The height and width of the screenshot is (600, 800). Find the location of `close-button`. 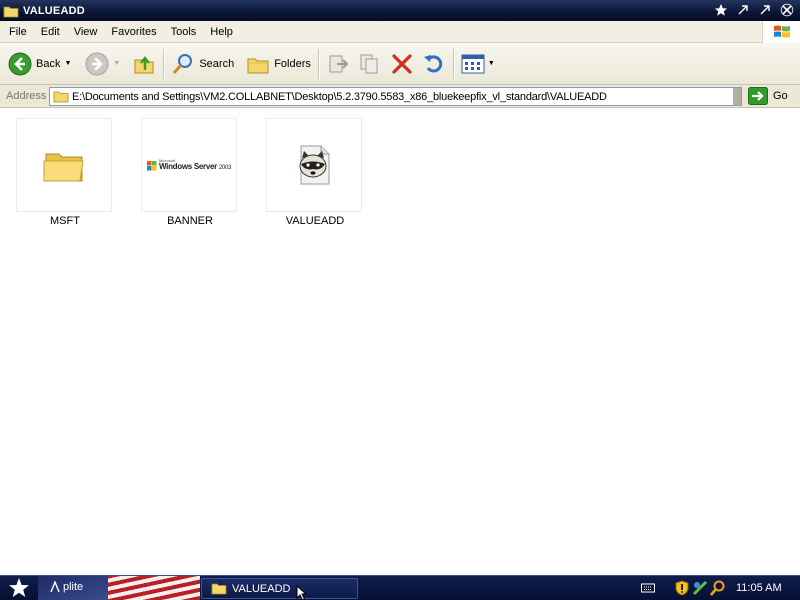

close-button is located at coordinates (787, 10).